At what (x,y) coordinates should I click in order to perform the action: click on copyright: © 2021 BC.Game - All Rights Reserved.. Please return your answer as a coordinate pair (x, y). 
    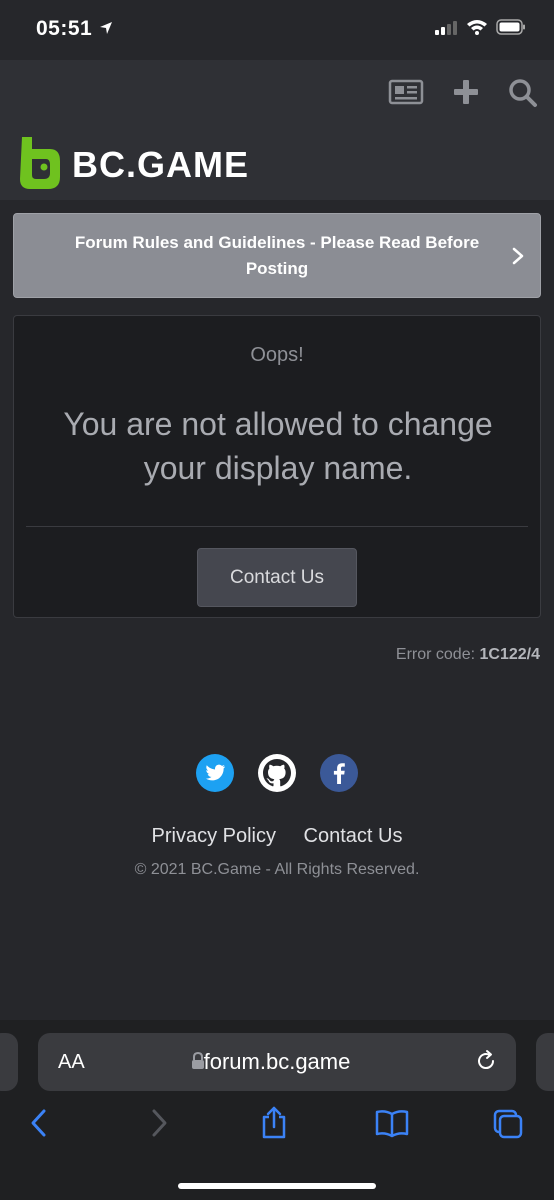
    Looking at the image, I should click on (277, 869).